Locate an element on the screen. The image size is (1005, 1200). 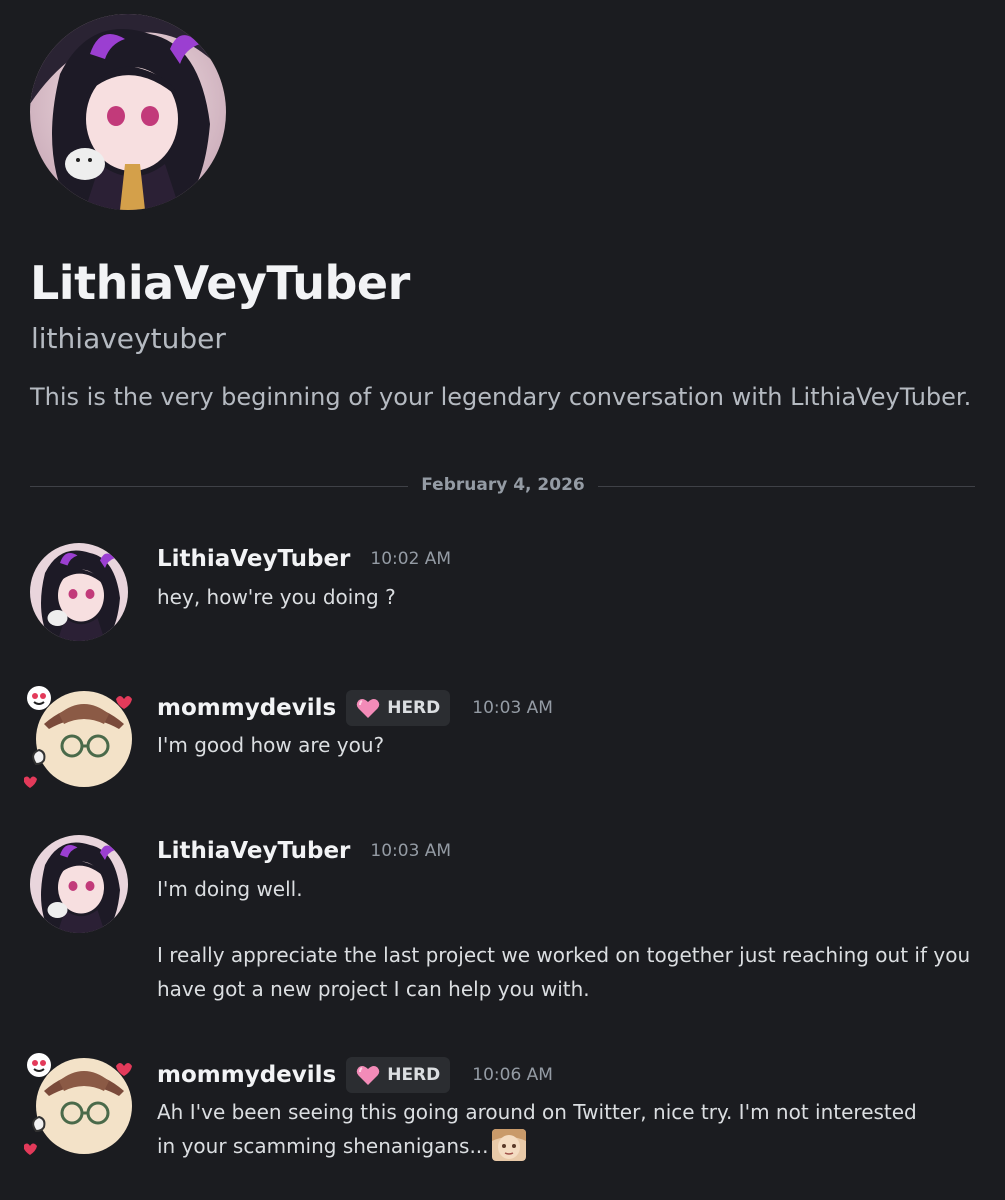
message-content: I'm good how are you? is located at coordinates (572, 745).